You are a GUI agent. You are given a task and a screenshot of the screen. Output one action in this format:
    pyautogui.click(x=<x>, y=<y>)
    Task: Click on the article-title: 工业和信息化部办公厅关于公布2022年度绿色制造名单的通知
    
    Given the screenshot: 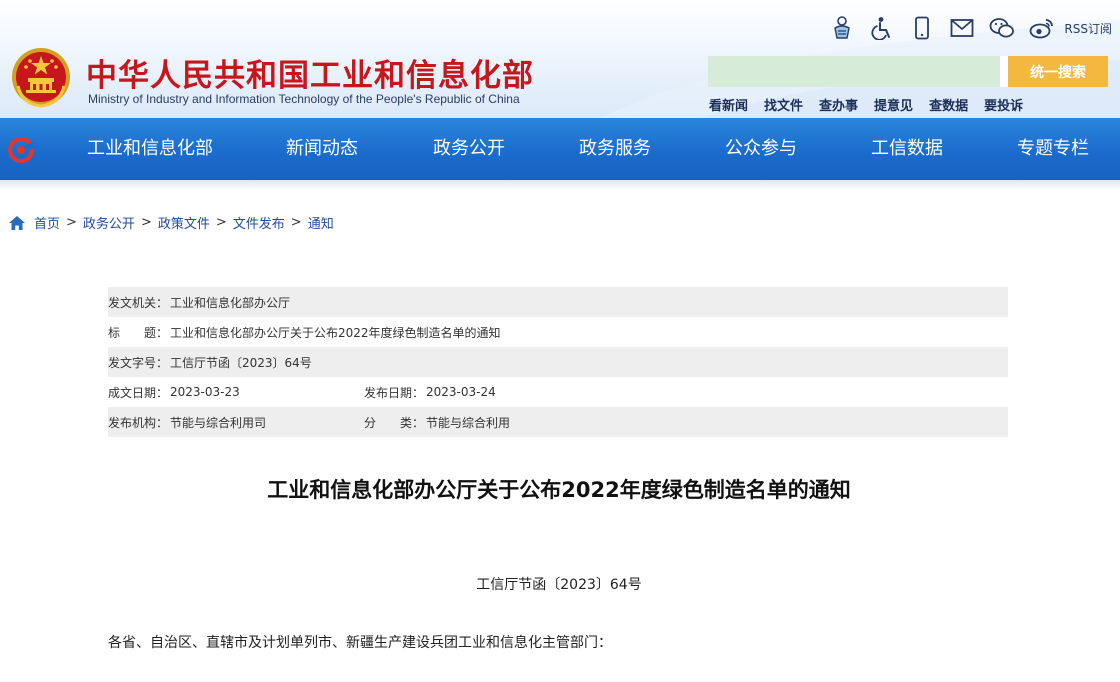 What is the action you would take?
    pyautogui.click(x=559, y=490)
    